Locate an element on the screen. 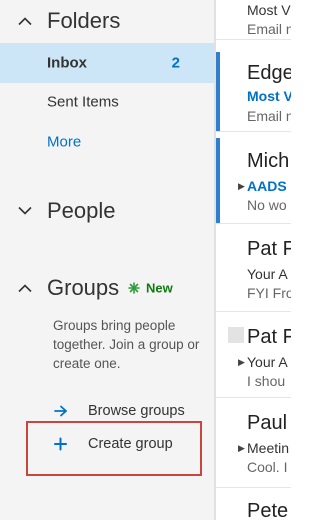  browse-groups-label: Browse groups is located at coordinates (136, 411).